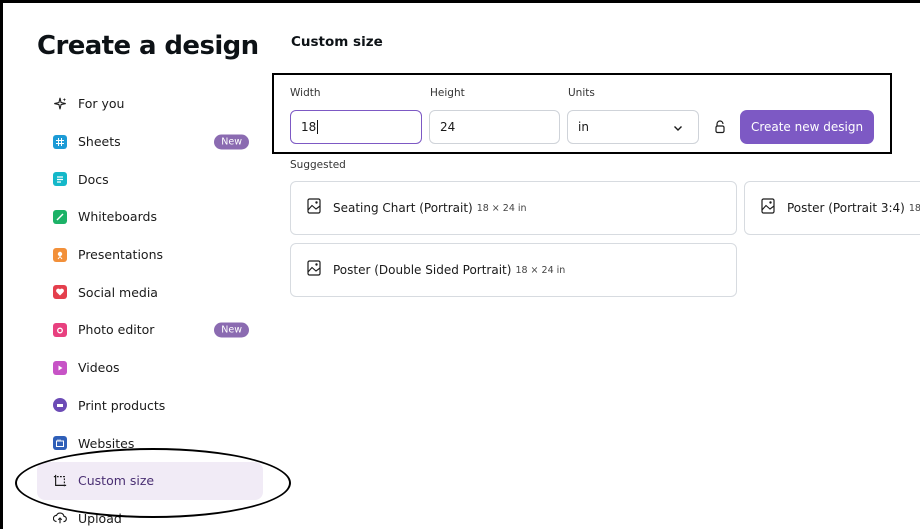 The width and height of the screenshot is (920, 529). I want to click on suggestion-name: Poster (Portrait 3:4), so click(846, 208).